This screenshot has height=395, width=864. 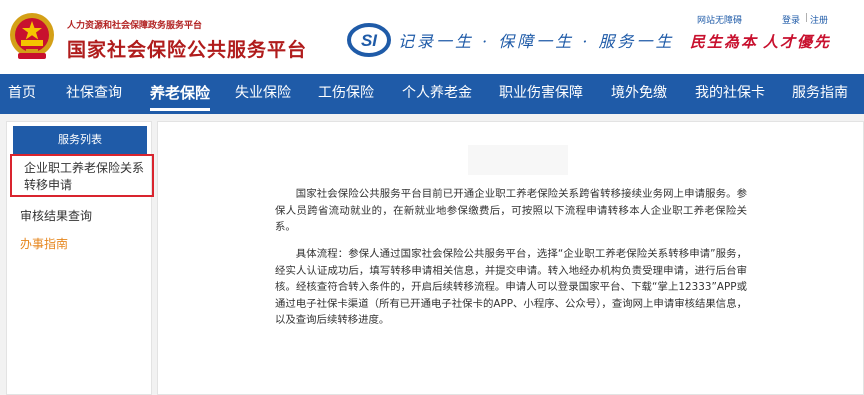 What do you see at coordinates (541, 94) in the screenshot?
I see `nav-item-occupational-injury: 职业伤害保障` at bounding box center [541, 94].